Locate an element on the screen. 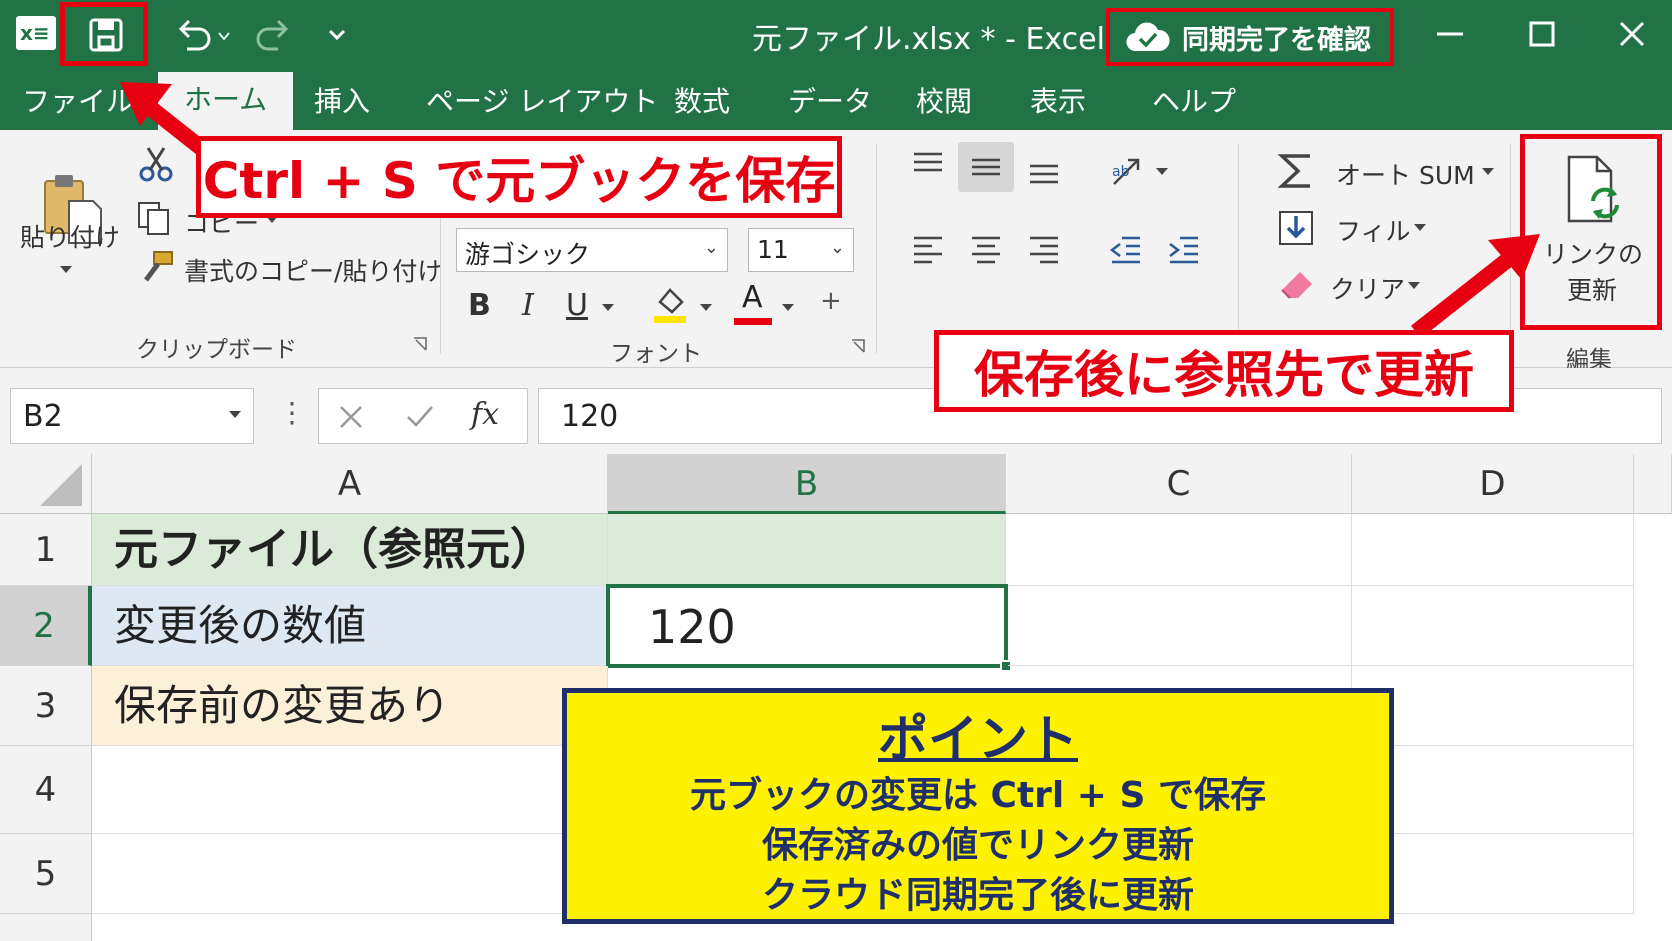 The height and width of the screenshot is (941, 1672). tab-help: ヘルプ is located at coordinates (1194, 100).